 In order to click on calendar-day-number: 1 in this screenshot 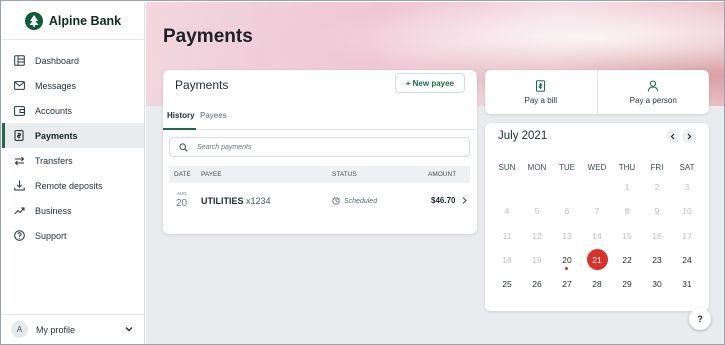, I will do `click(627, 187)`.